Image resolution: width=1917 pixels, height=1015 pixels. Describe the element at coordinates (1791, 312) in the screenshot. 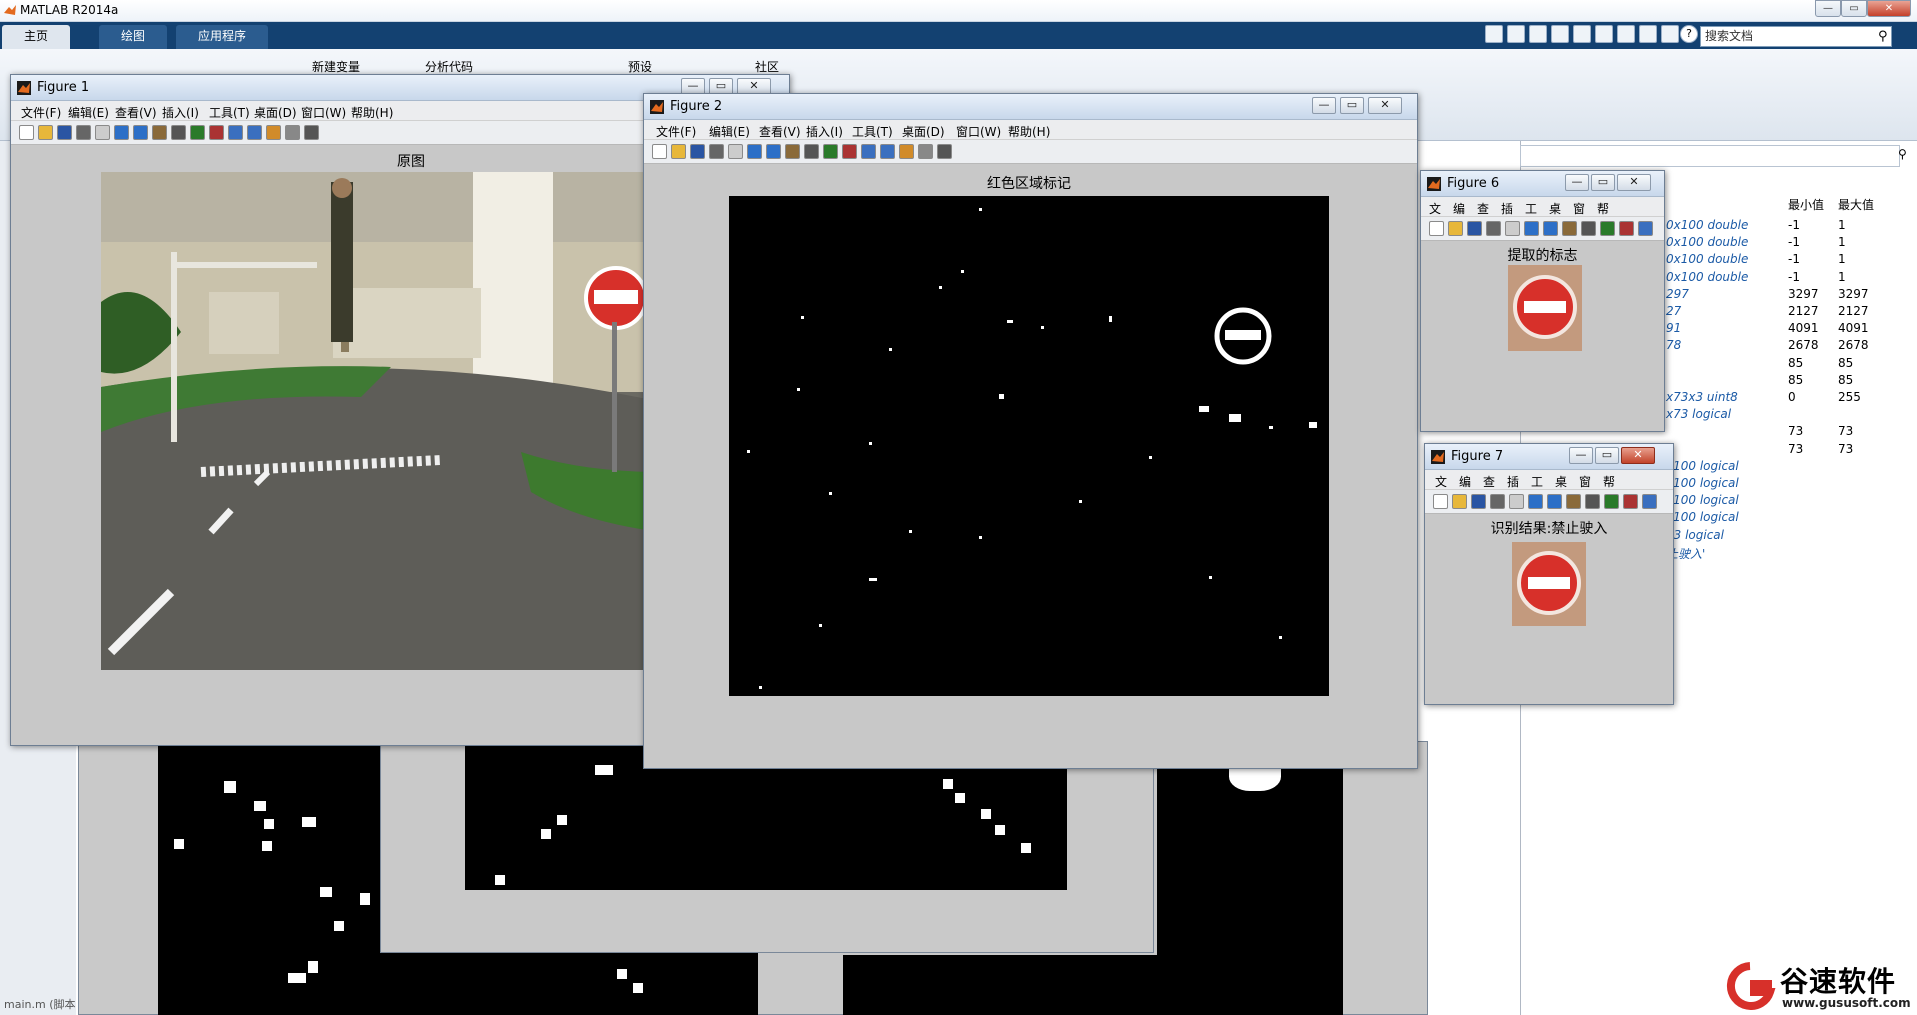

I see `workspace-row: 27 2127 2127` at that location.